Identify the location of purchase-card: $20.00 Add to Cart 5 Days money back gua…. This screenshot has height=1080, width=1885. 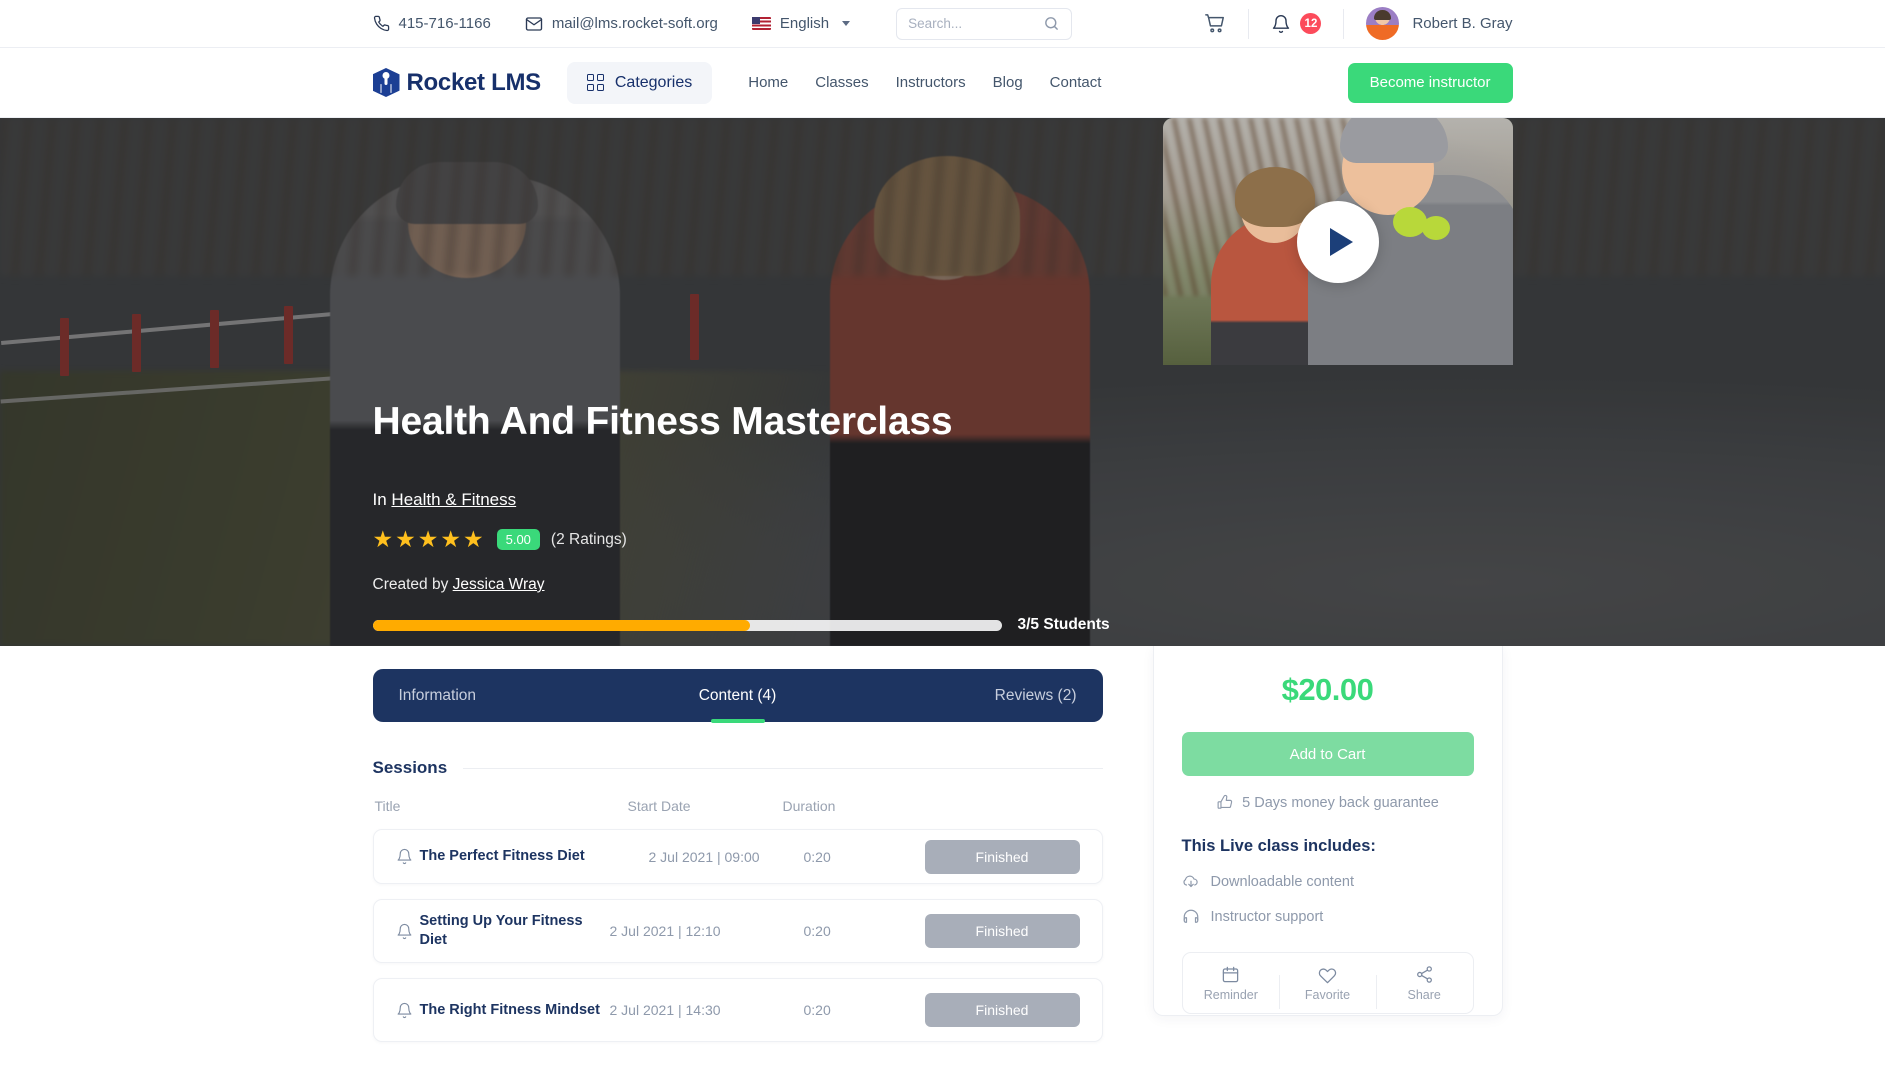
(1327, 831).